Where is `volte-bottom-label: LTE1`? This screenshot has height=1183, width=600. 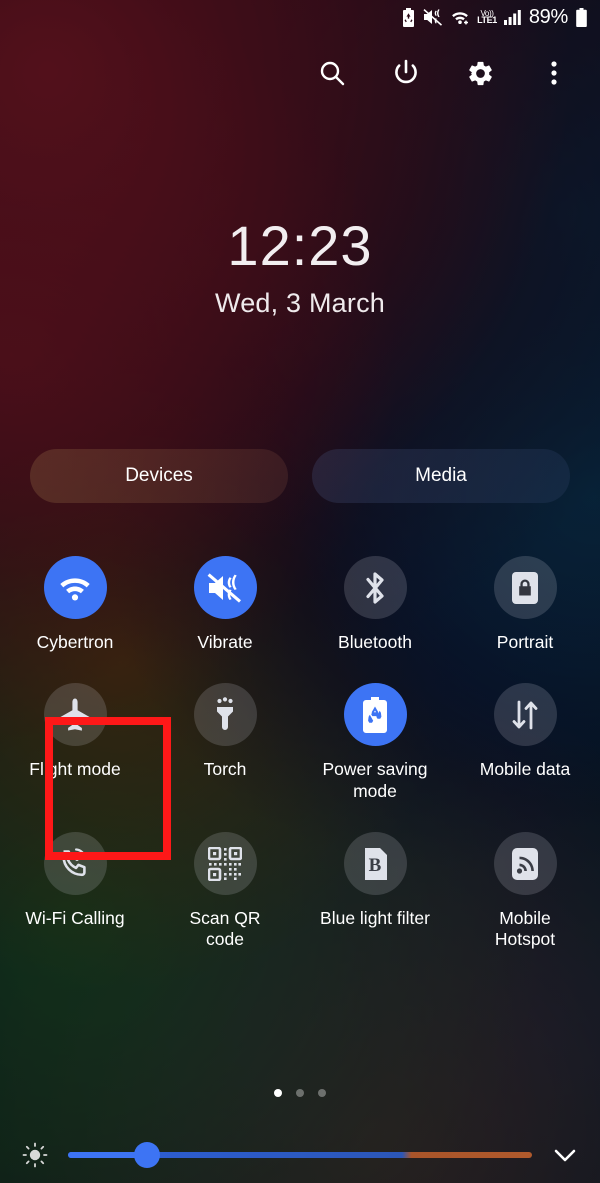 volte-bottom-label: LTE1 is located at coordinates (487, 19).